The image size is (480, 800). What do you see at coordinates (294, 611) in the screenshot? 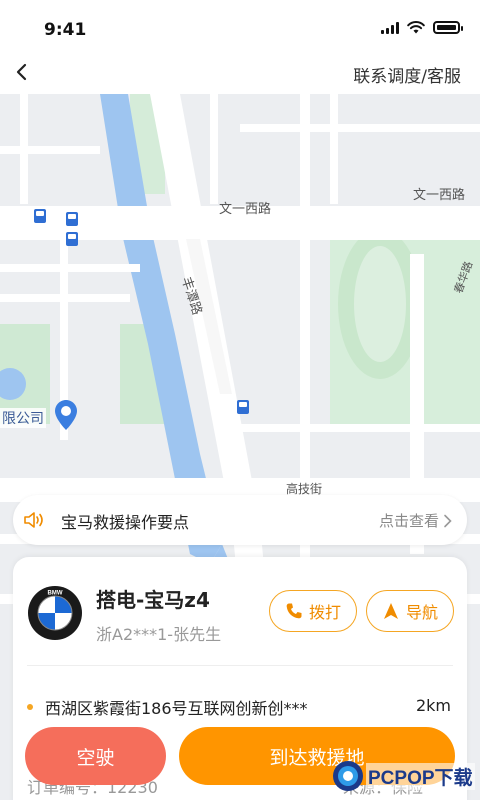
I see `phone-icon` at bounding box center [294, 611].